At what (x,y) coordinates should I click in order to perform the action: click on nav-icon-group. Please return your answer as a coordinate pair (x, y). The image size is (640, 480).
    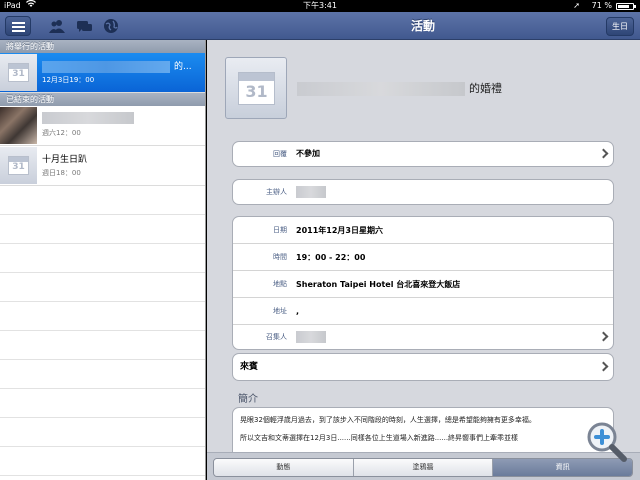
    Looking at the image, I should click on (84, 26).